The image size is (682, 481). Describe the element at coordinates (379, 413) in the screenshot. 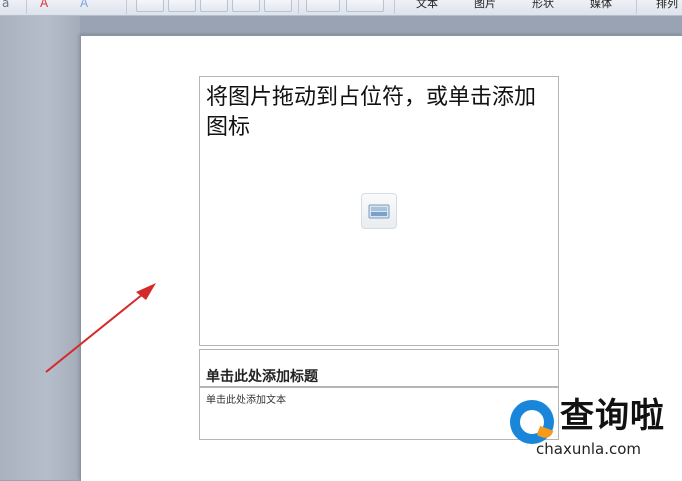

I see `body-placeholder: 单击此处添加文本` at that location.